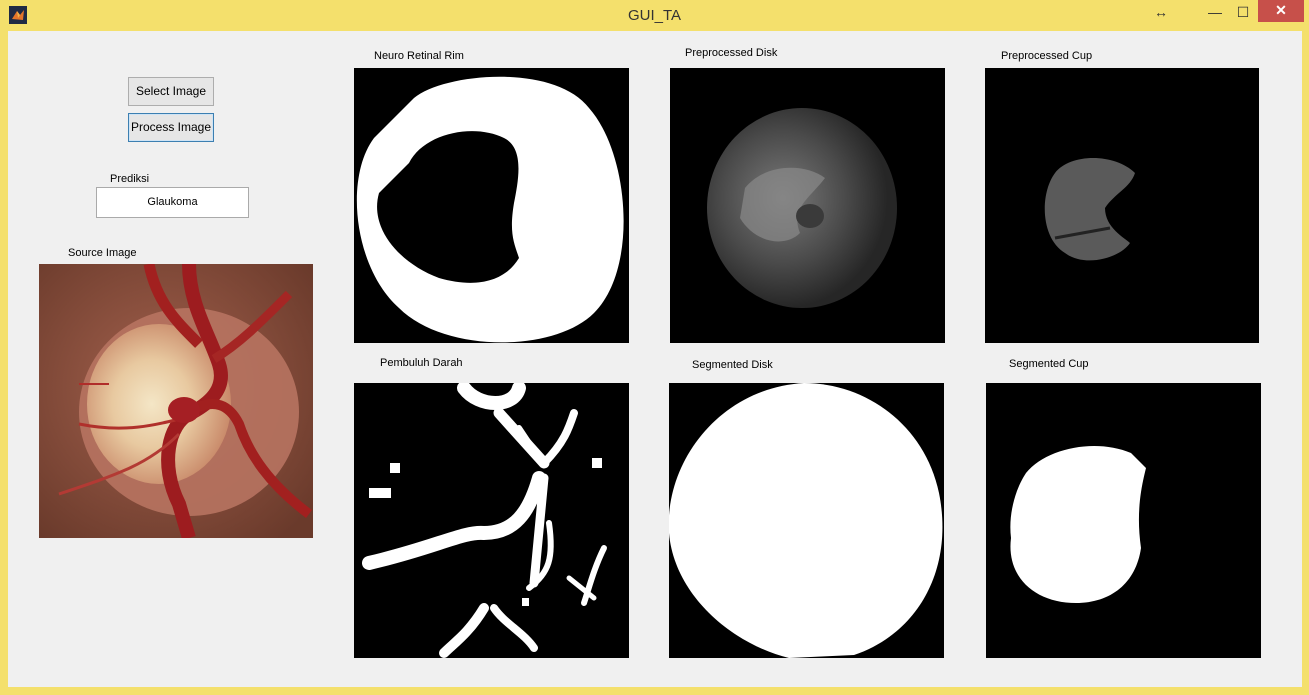 This screenshot has height=695, width=1309. What do you see at coordinates (1049, 364) in the screenshot?
I see `segmented-cup-title: Segmented Cup` at bounding box center [1049, 364].